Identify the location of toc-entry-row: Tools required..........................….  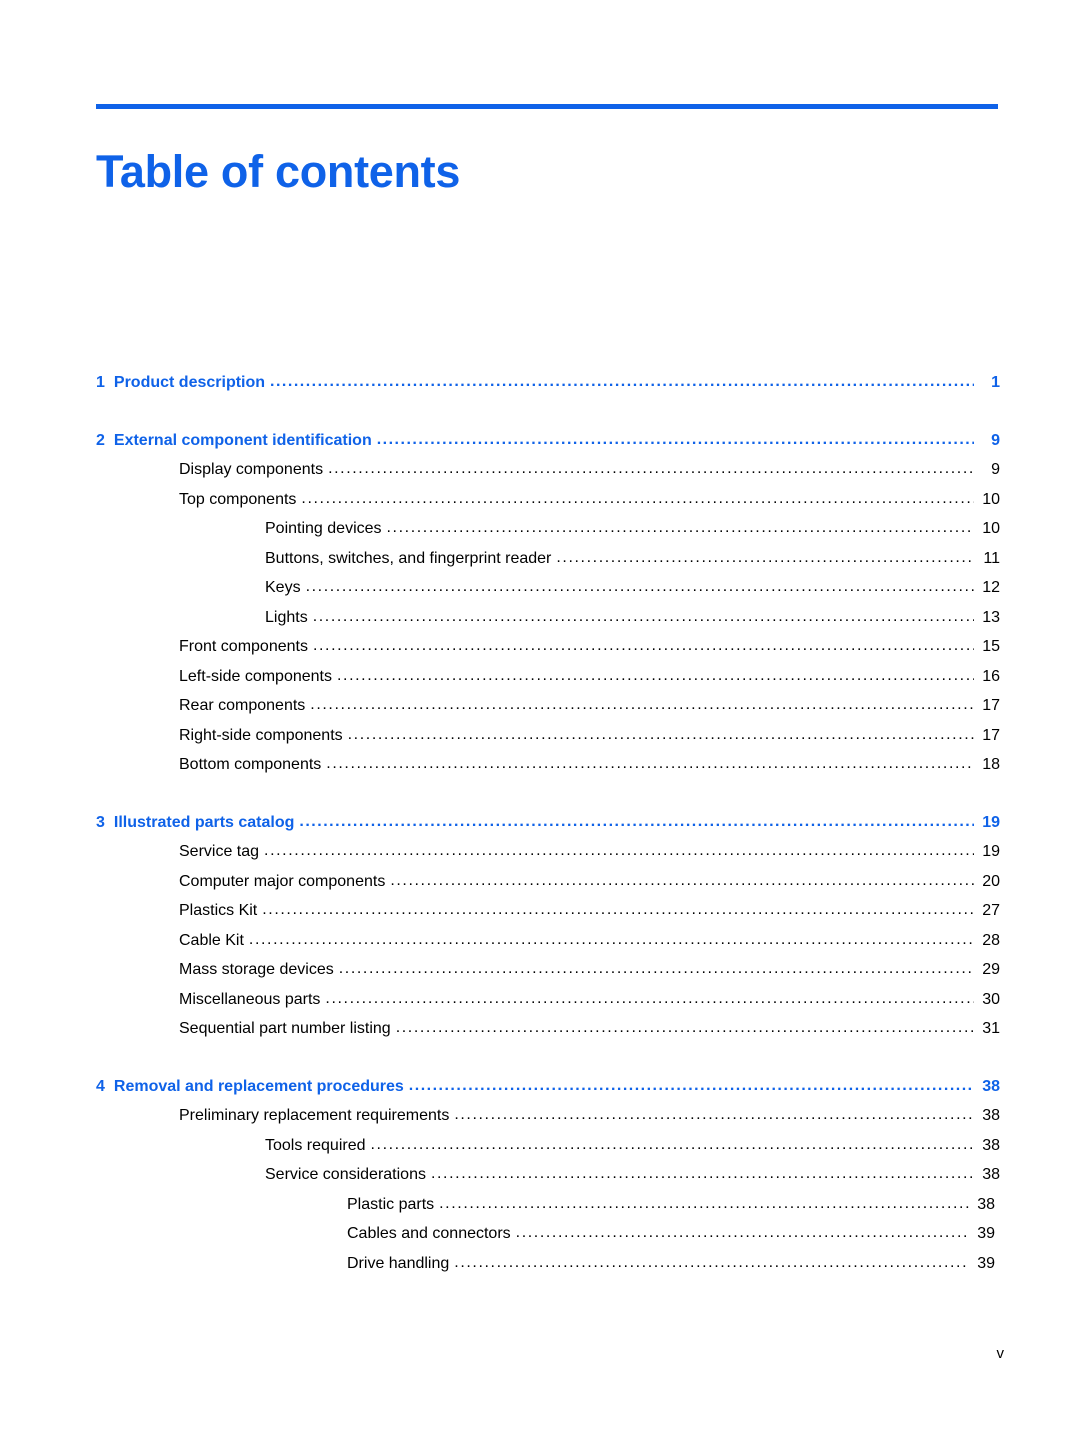
(540, 1146).